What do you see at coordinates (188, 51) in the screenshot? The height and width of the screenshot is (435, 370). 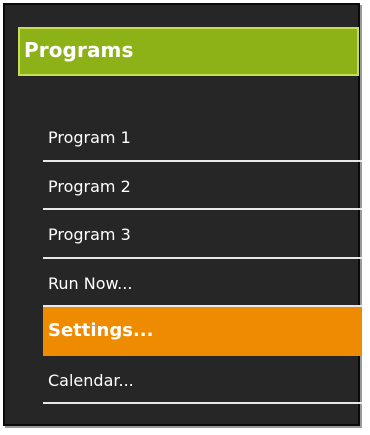 I see `panel-header: Programs` at bounding box center [188, 51].